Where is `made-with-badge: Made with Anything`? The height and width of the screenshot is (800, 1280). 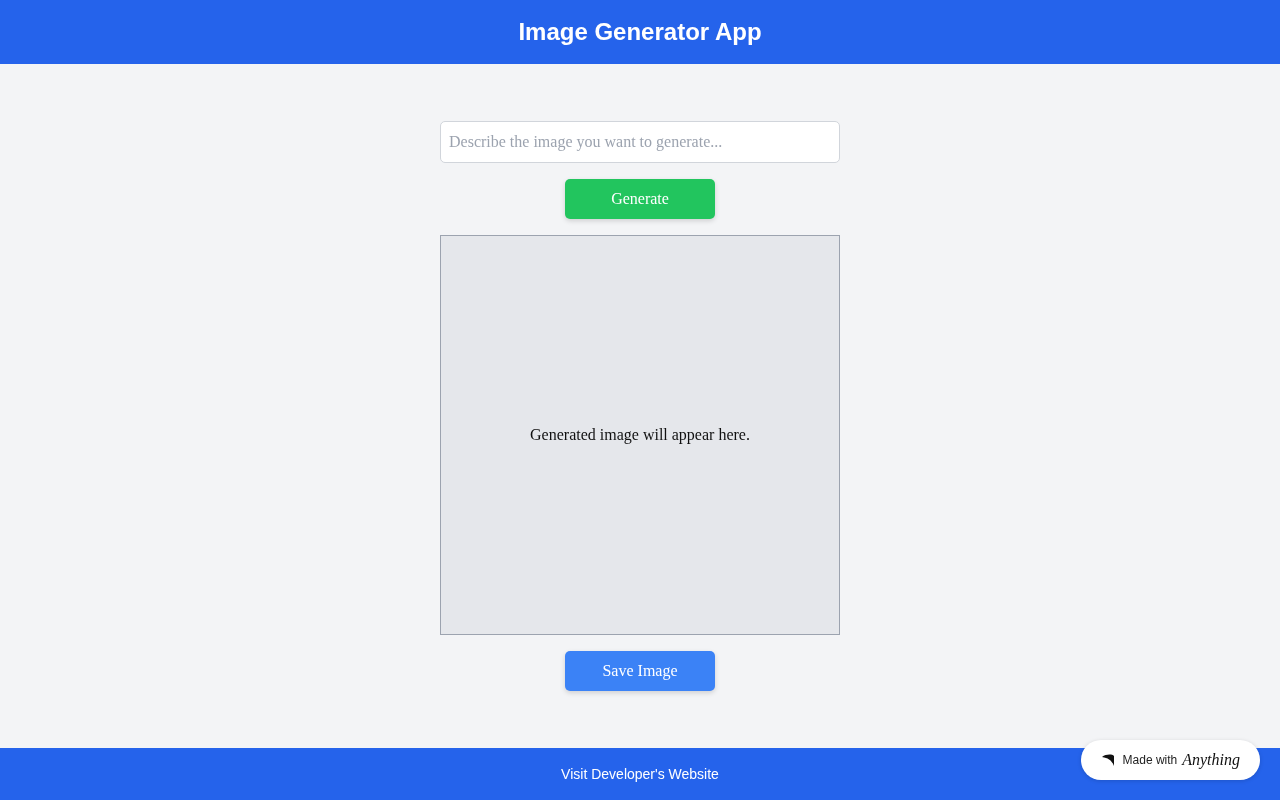
made-with-badge: Made with Anything is located at coordinates (1170, 760).